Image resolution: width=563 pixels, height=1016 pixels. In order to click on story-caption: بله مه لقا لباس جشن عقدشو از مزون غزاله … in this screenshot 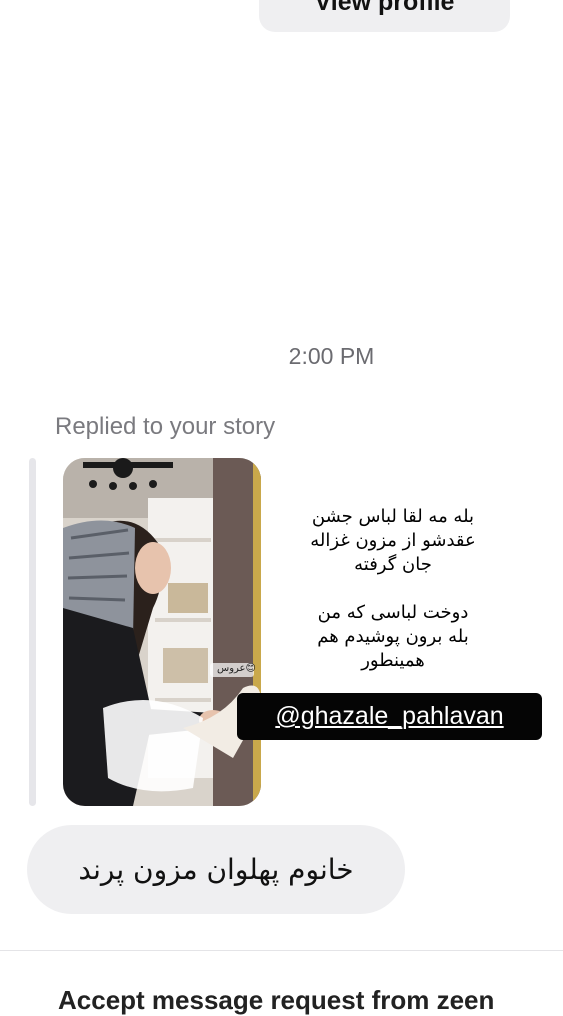, I will do `click(393, 589)`.